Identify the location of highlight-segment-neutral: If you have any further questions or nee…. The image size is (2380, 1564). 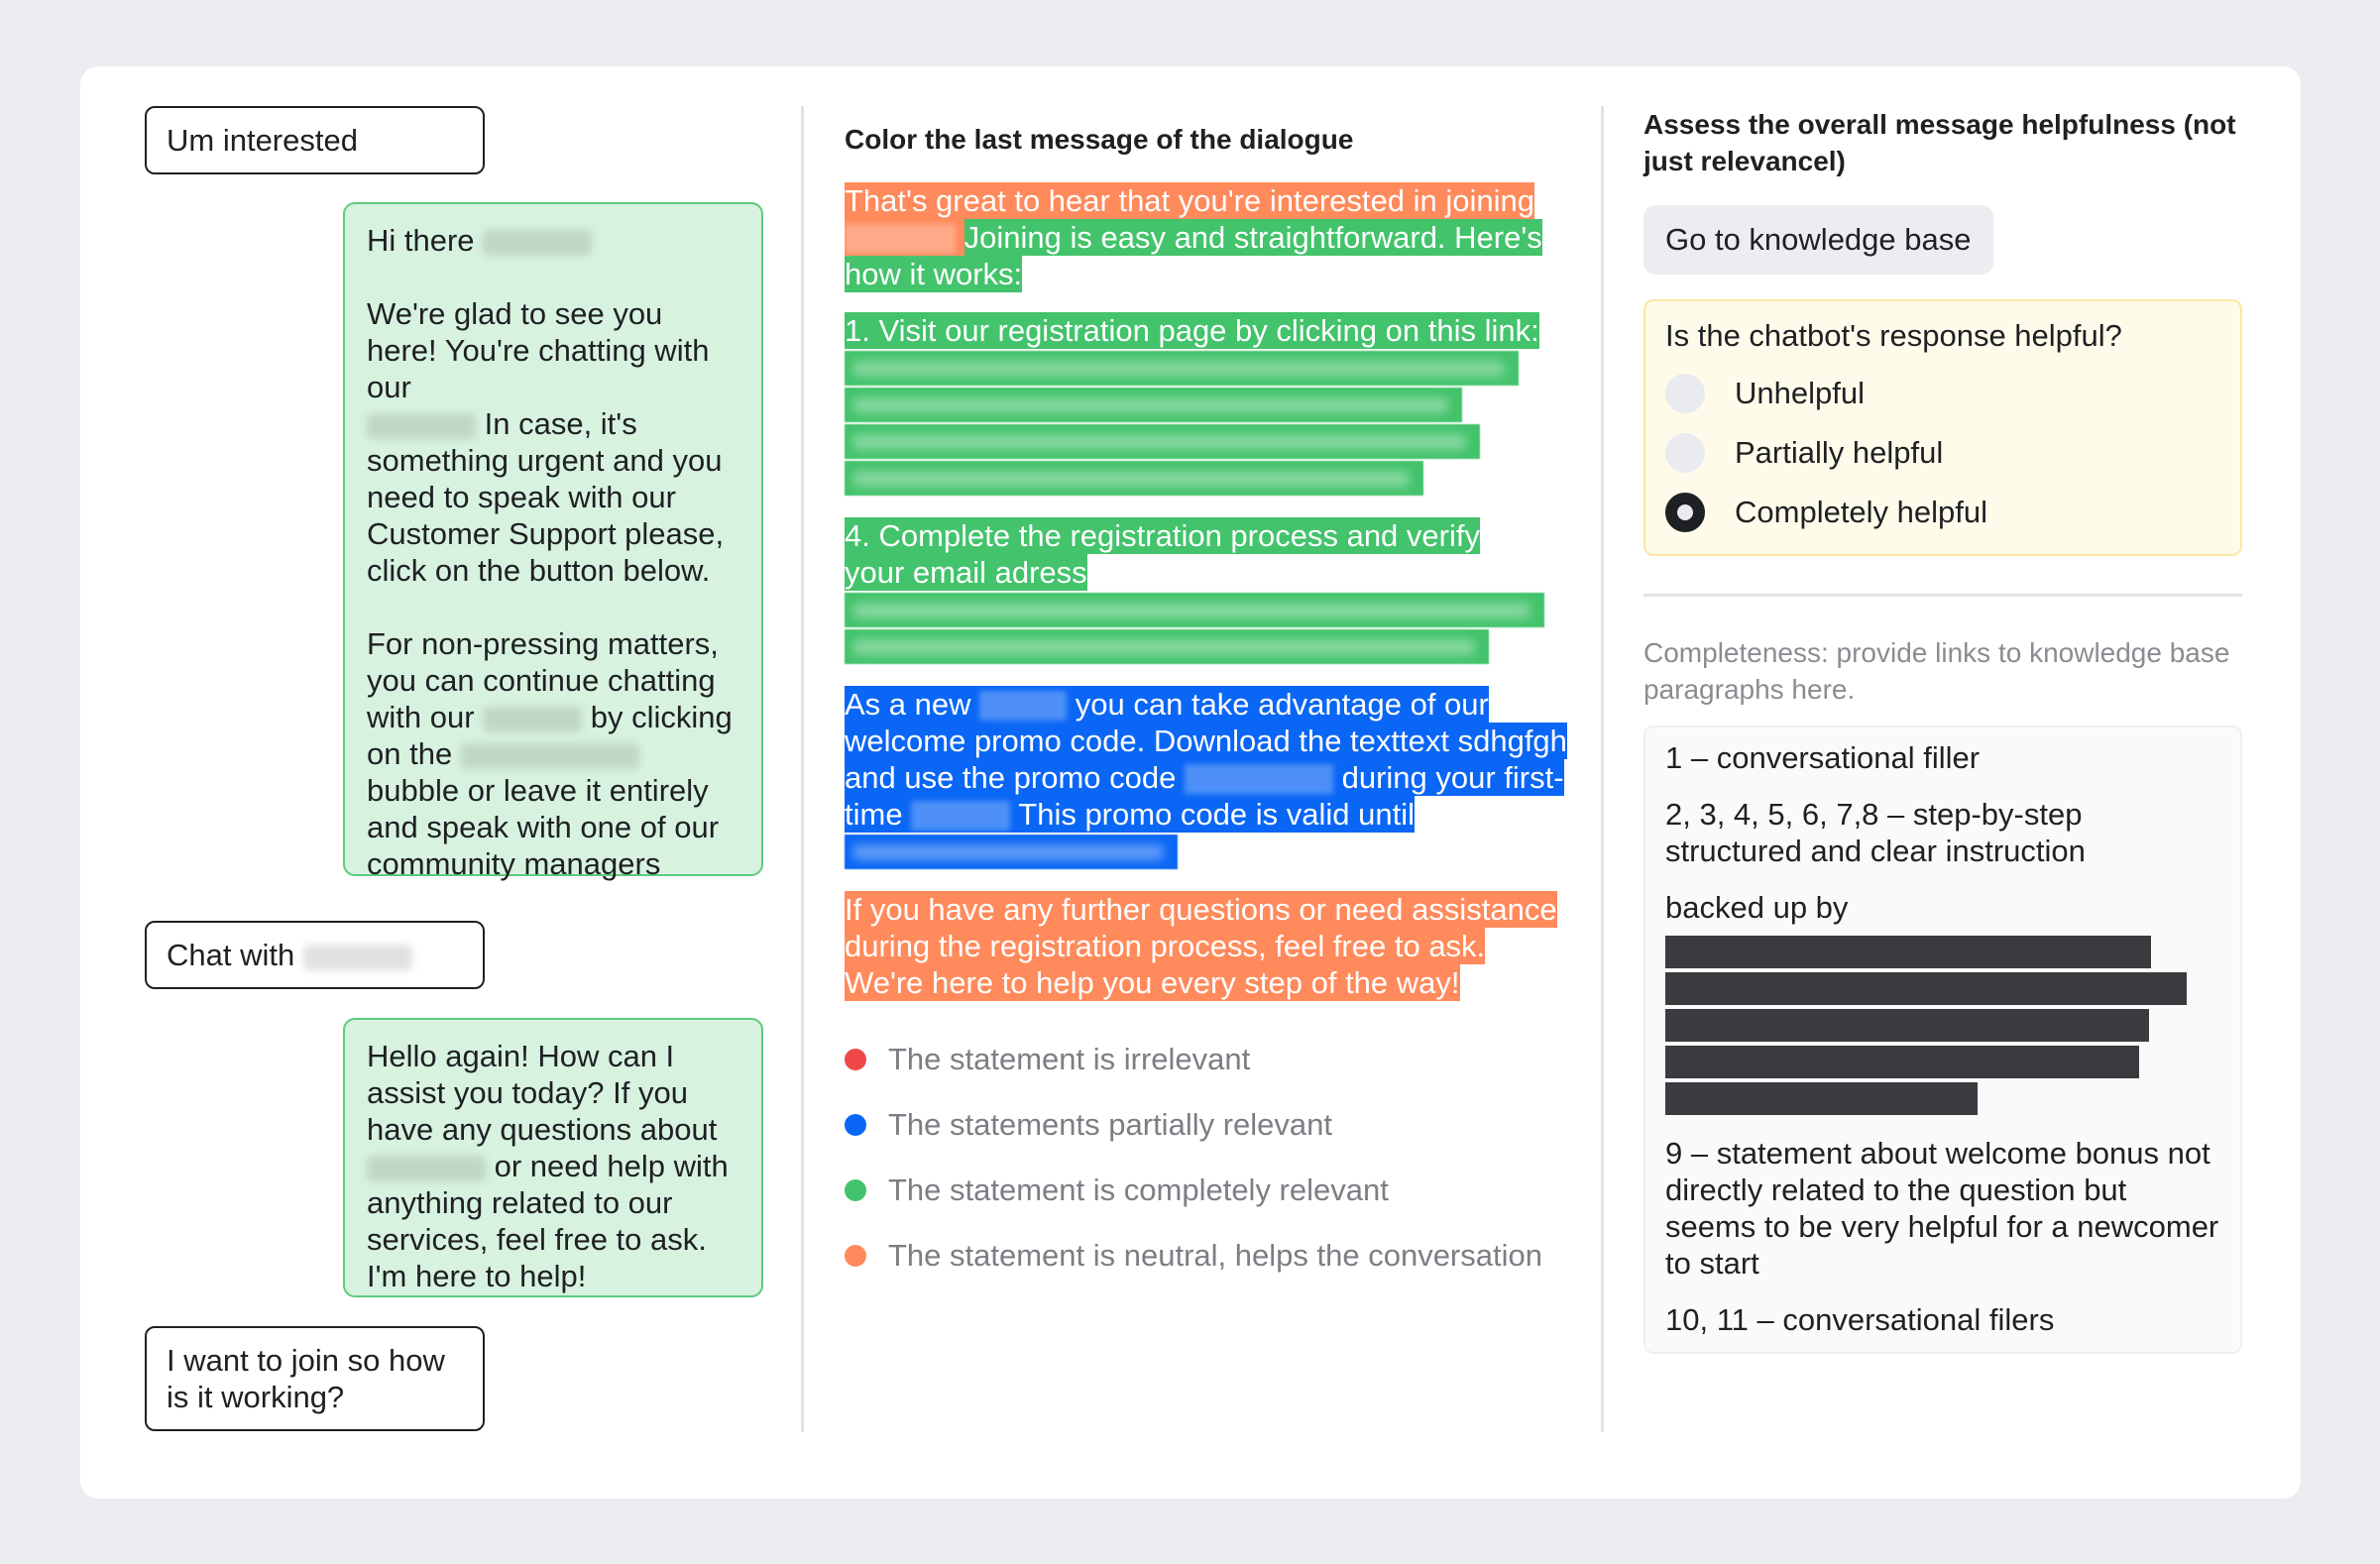
(1201, 946).